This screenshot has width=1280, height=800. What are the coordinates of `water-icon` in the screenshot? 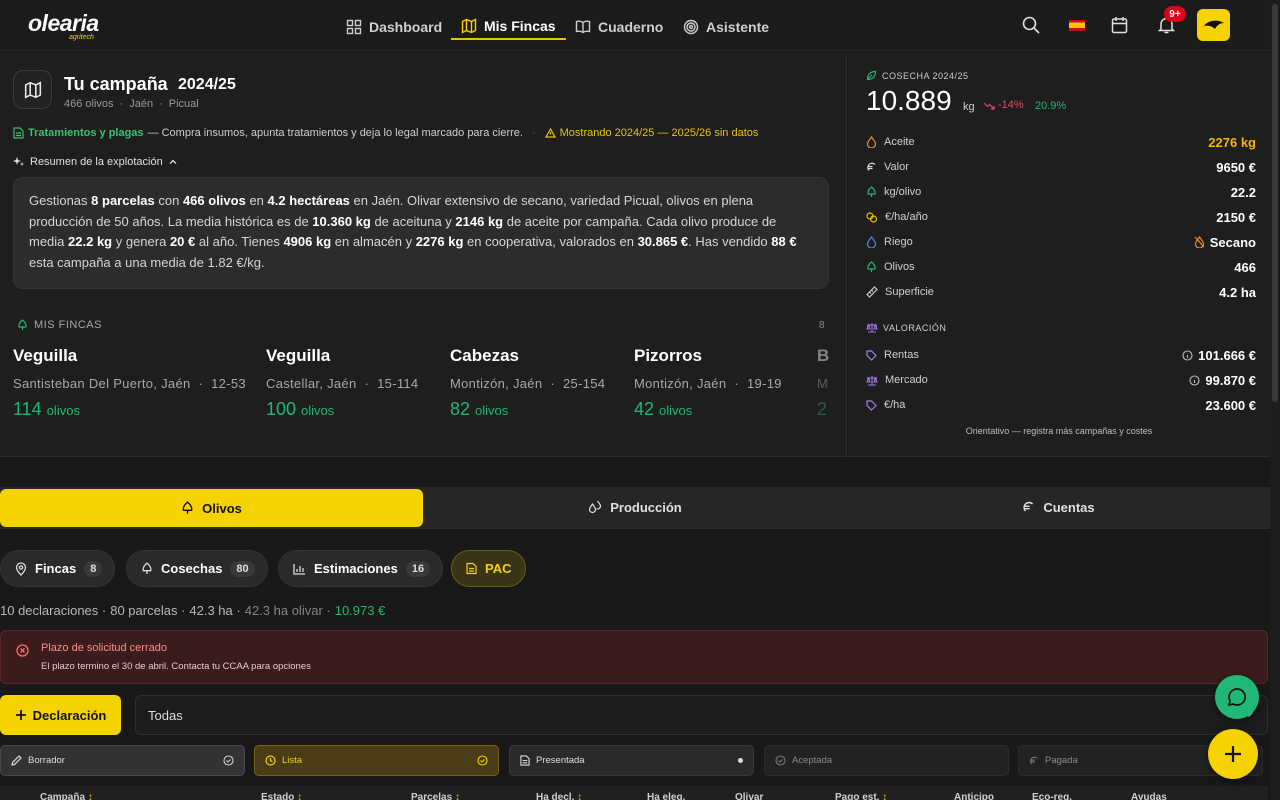 It's located at (871, 242).